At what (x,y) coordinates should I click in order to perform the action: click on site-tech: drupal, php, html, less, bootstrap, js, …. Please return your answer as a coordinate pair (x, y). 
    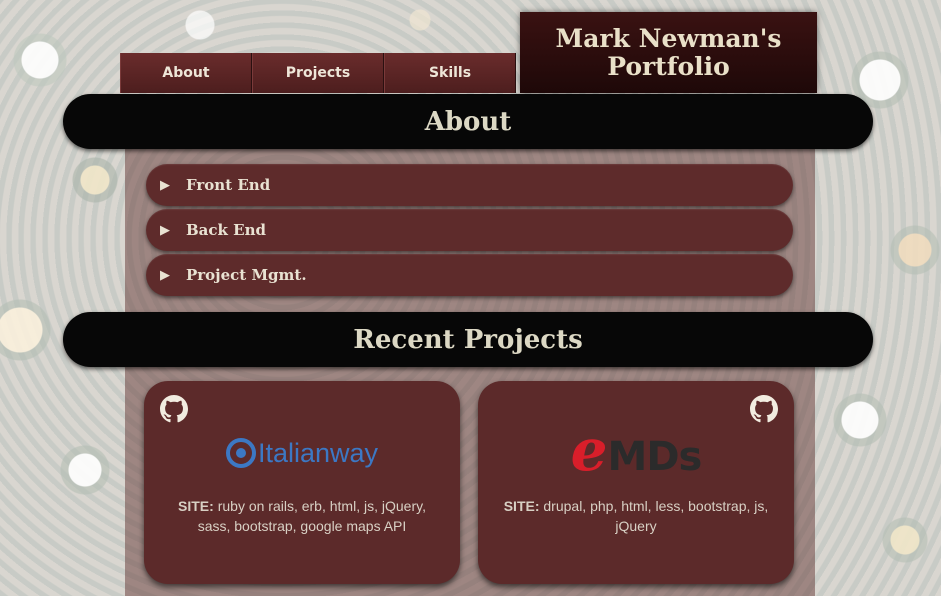
    Looking at the image, I should click on (656, 516).